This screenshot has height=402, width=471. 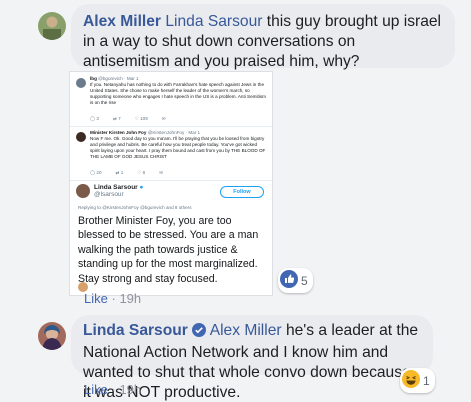 What do you see at coordinates (119, 172) in the screenshot?
I see `retweet-icon: ⇄ 1` at bounding box center [119, 172].